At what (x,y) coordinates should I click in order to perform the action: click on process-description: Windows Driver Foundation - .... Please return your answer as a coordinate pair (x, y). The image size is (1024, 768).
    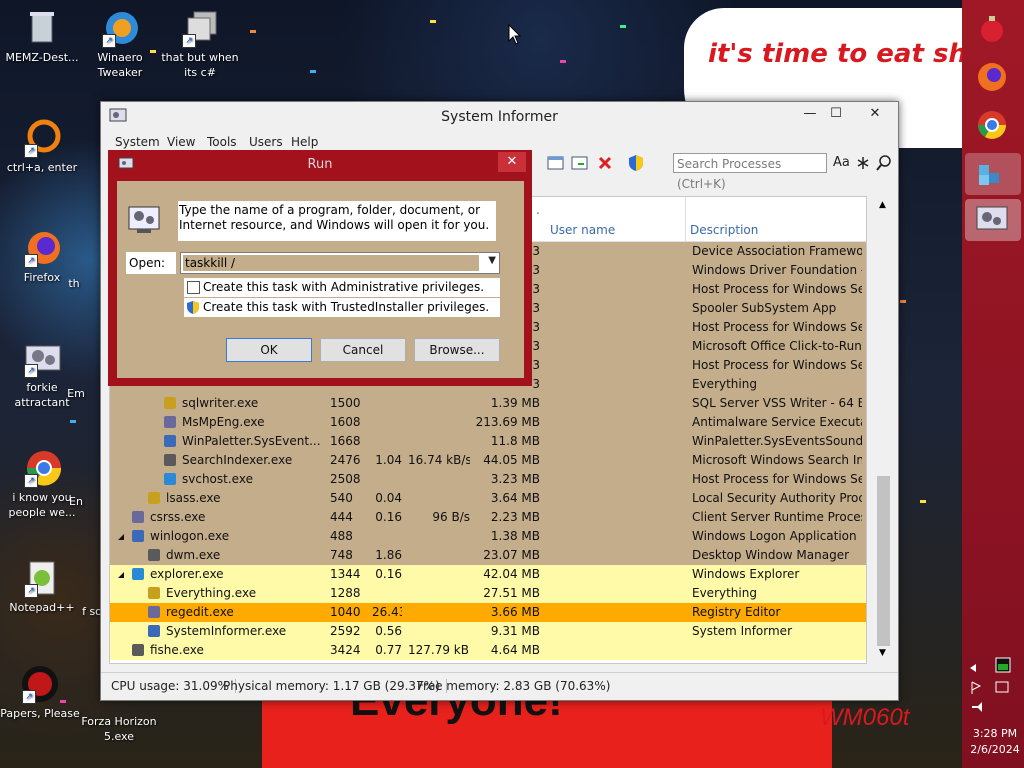
    Looking at the image, I should click on (777, 270).